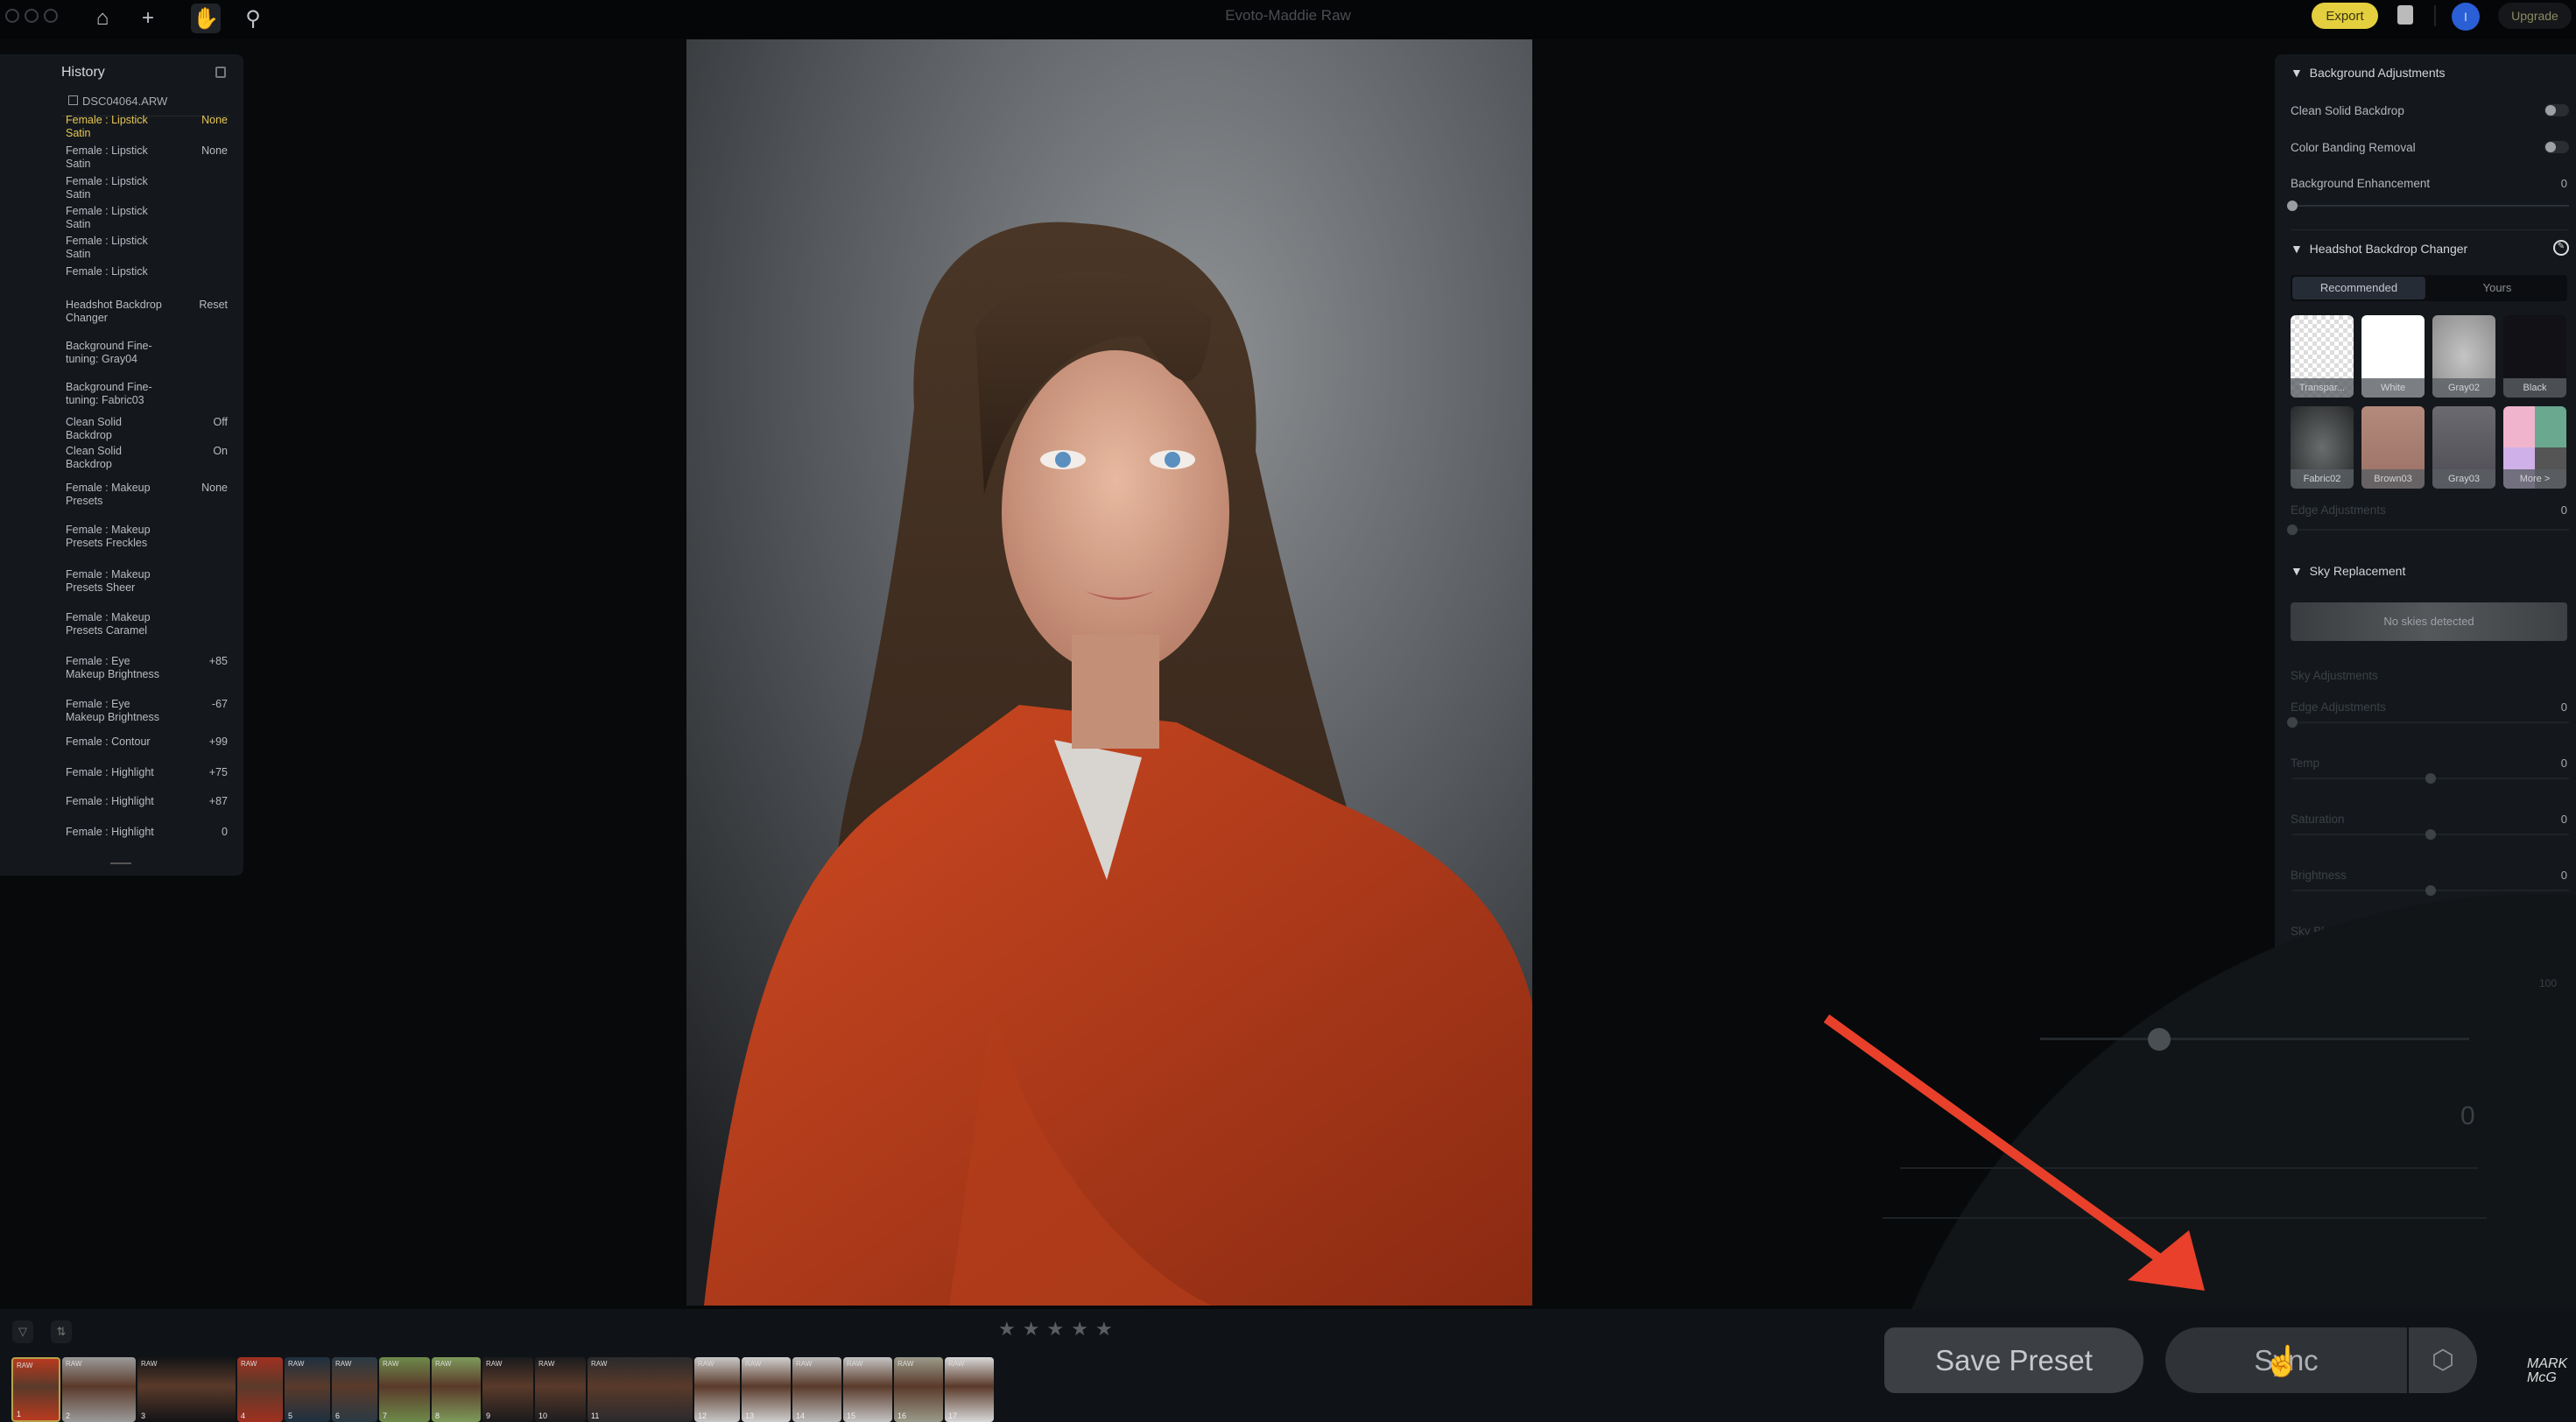 The width and height of the screenshot is (2576, 1422). What do you see at coordinates (2014, 1152) in the screenshot?
I see `annotation-arrow` at bounding box center [2014, 1152].